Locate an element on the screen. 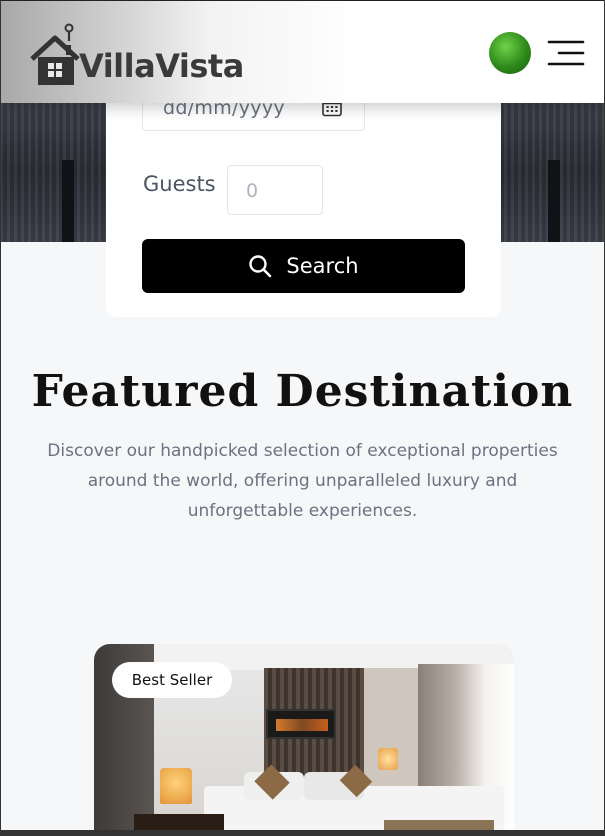  best-seller-badge: Best Seller is located at coordinates (172, 680).